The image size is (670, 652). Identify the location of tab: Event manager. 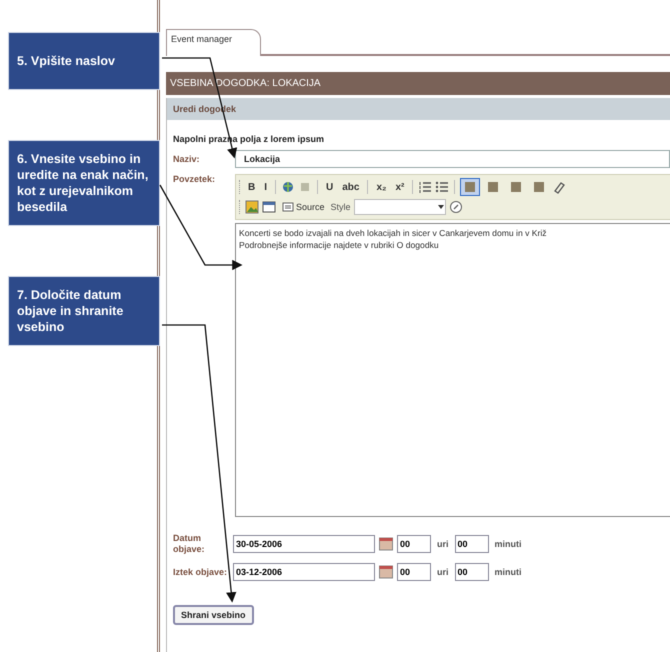
(214, 42).